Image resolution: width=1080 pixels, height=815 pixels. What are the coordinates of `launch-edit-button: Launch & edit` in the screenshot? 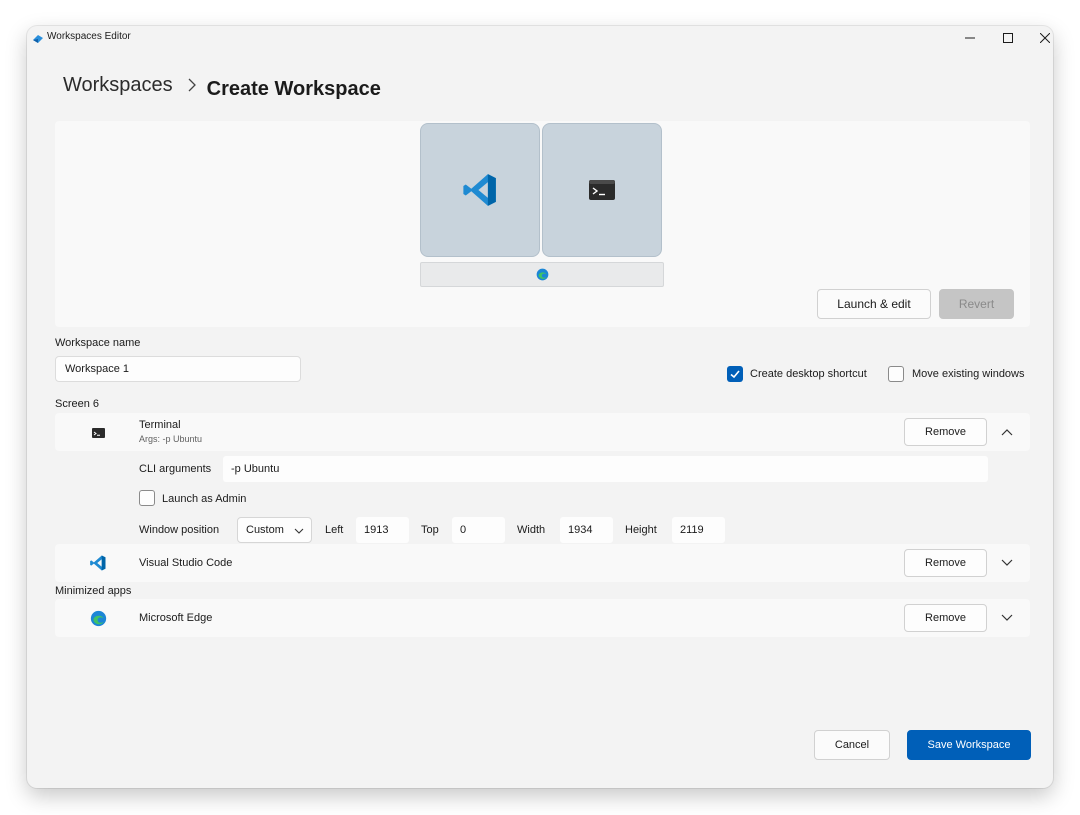 It's located at (874, 304).